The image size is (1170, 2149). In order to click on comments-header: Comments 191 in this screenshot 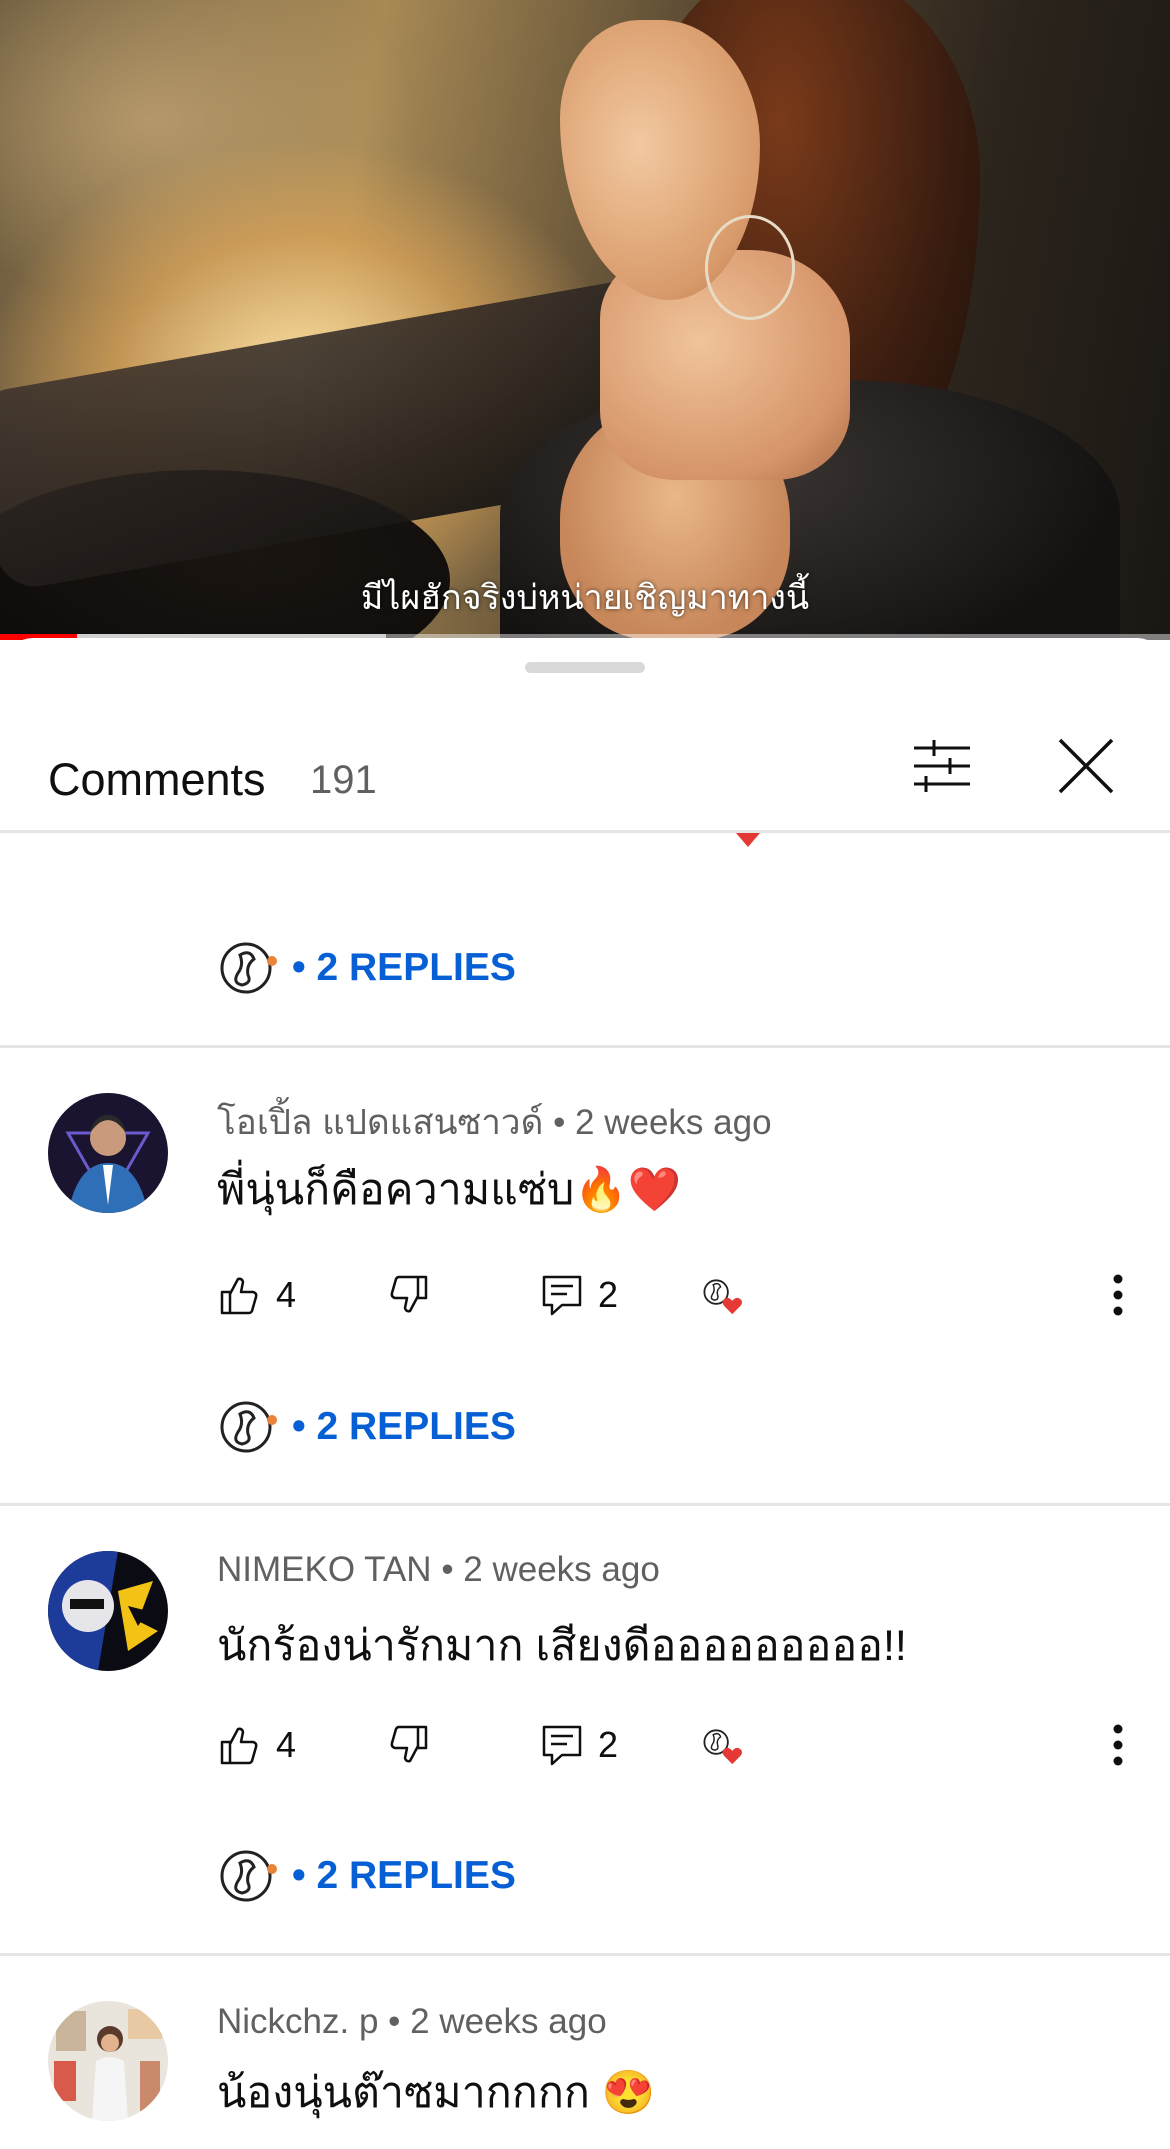, I will do `click(585, 765)`.